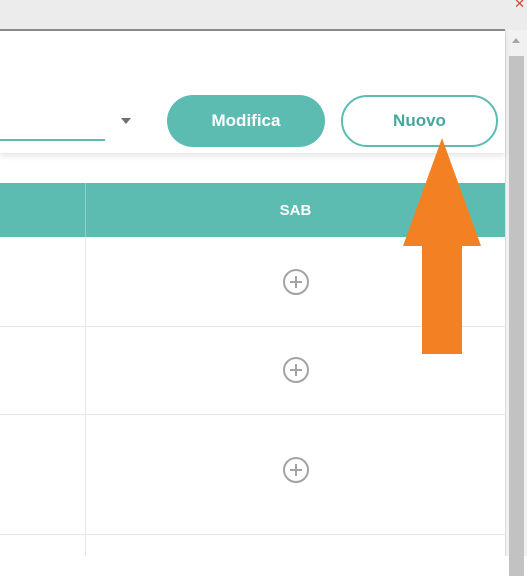 The height and width of the screenshot is (576, 527). What do you see at coordinates (246, 121) in the screenshot?
I see `modifica-button: Modifica` at bounding box center [246, 121].